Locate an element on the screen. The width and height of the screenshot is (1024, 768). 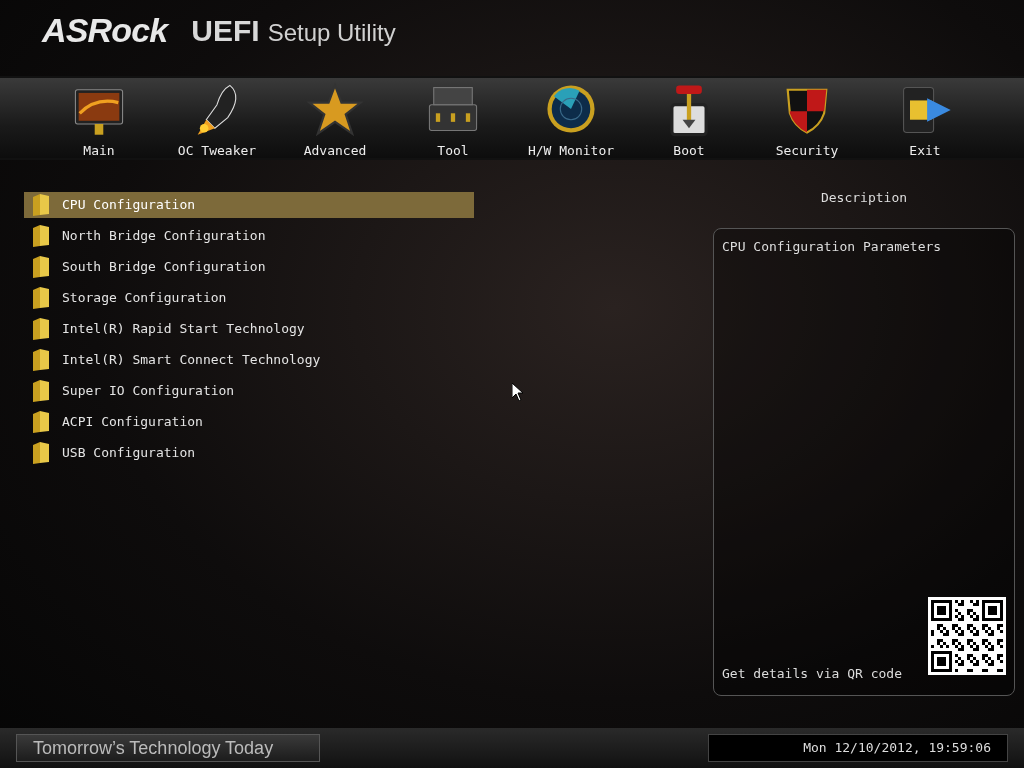
nav-tab: Advanced is located at coordinates (335, 120).